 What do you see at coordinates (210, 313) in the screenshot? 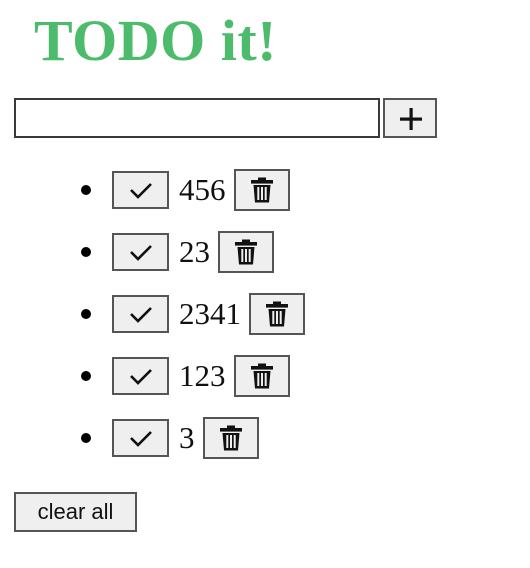
I see `todo-text: 2341` at bounding box center [210, 313].